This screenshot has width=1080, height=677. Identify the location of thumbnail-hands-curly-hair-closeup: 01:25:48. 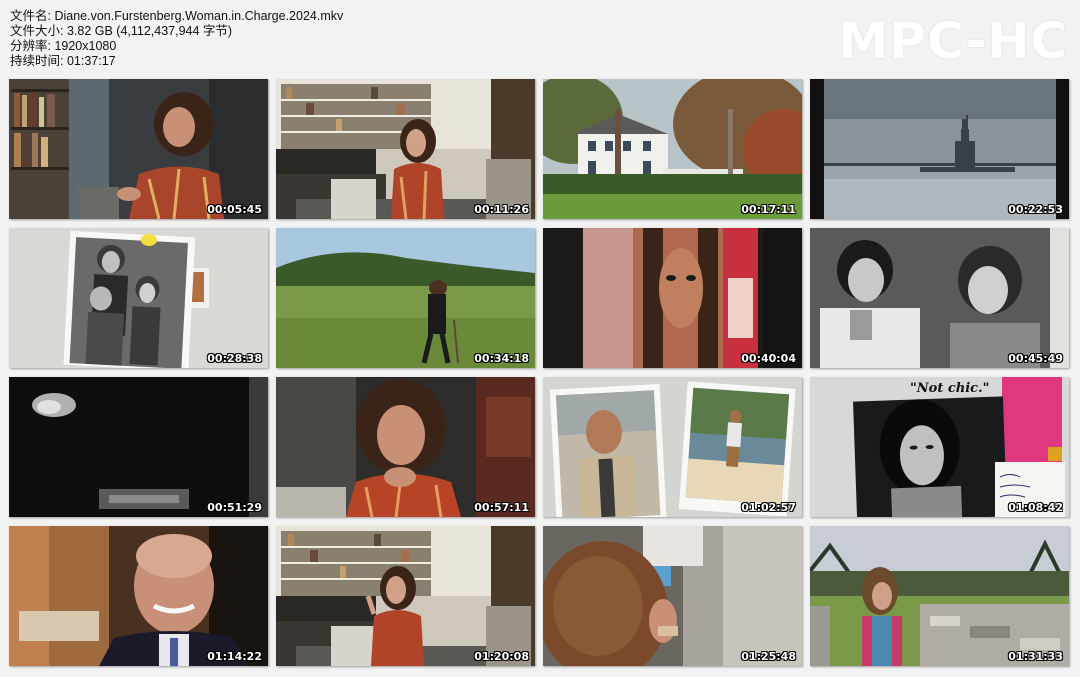
(672, 596).